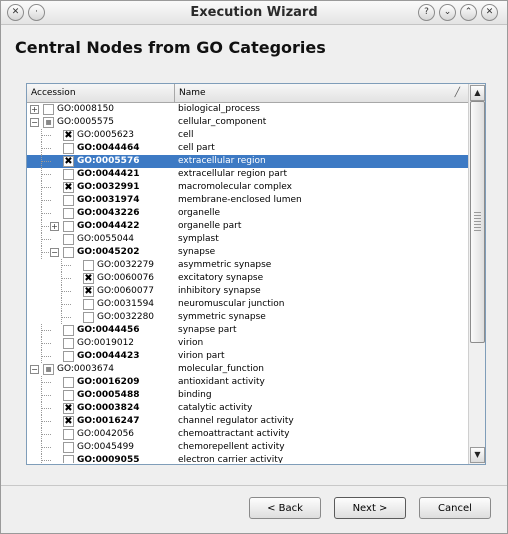 This screenshot has height=534, width=508. What do you see at coordinates (247, 213) in the screenshot?
I see `tree-row: GO:0043226 organelle` at bounding box center [247, 213].